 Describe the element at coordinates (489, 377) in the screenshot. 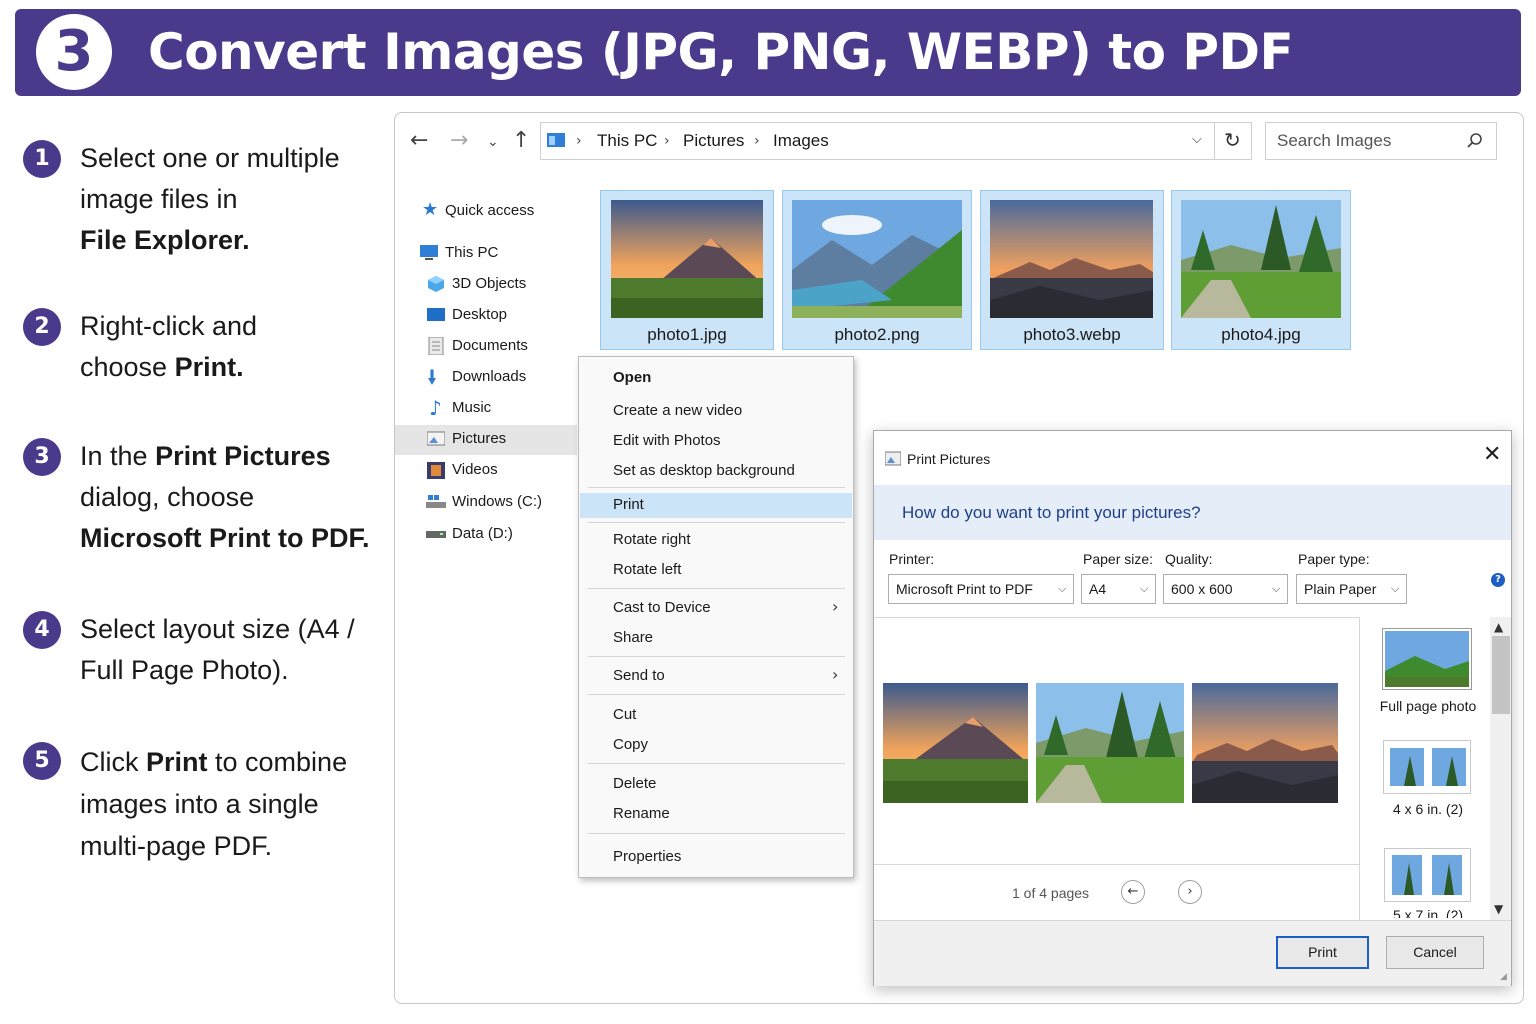

I see `nav-item-downloads: Downloads` at that location.